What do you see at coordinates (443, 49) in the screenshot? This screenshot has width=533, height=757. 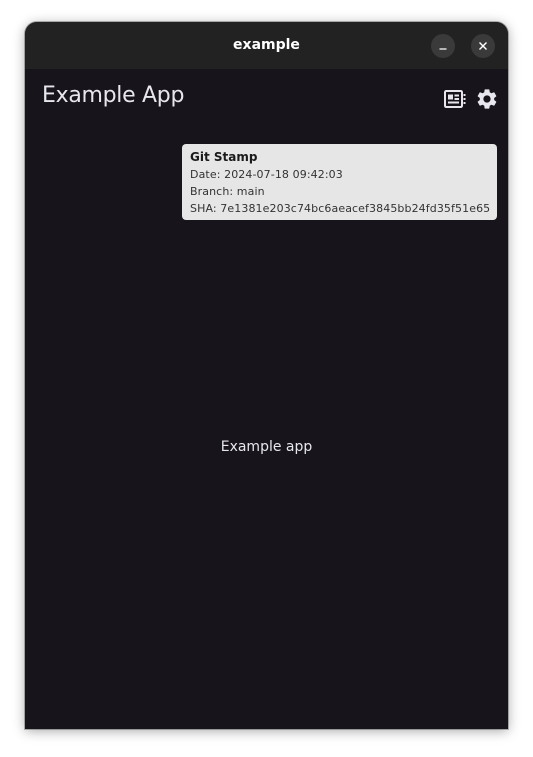 I see `minimize-icon` at bounding box center [443, 49].